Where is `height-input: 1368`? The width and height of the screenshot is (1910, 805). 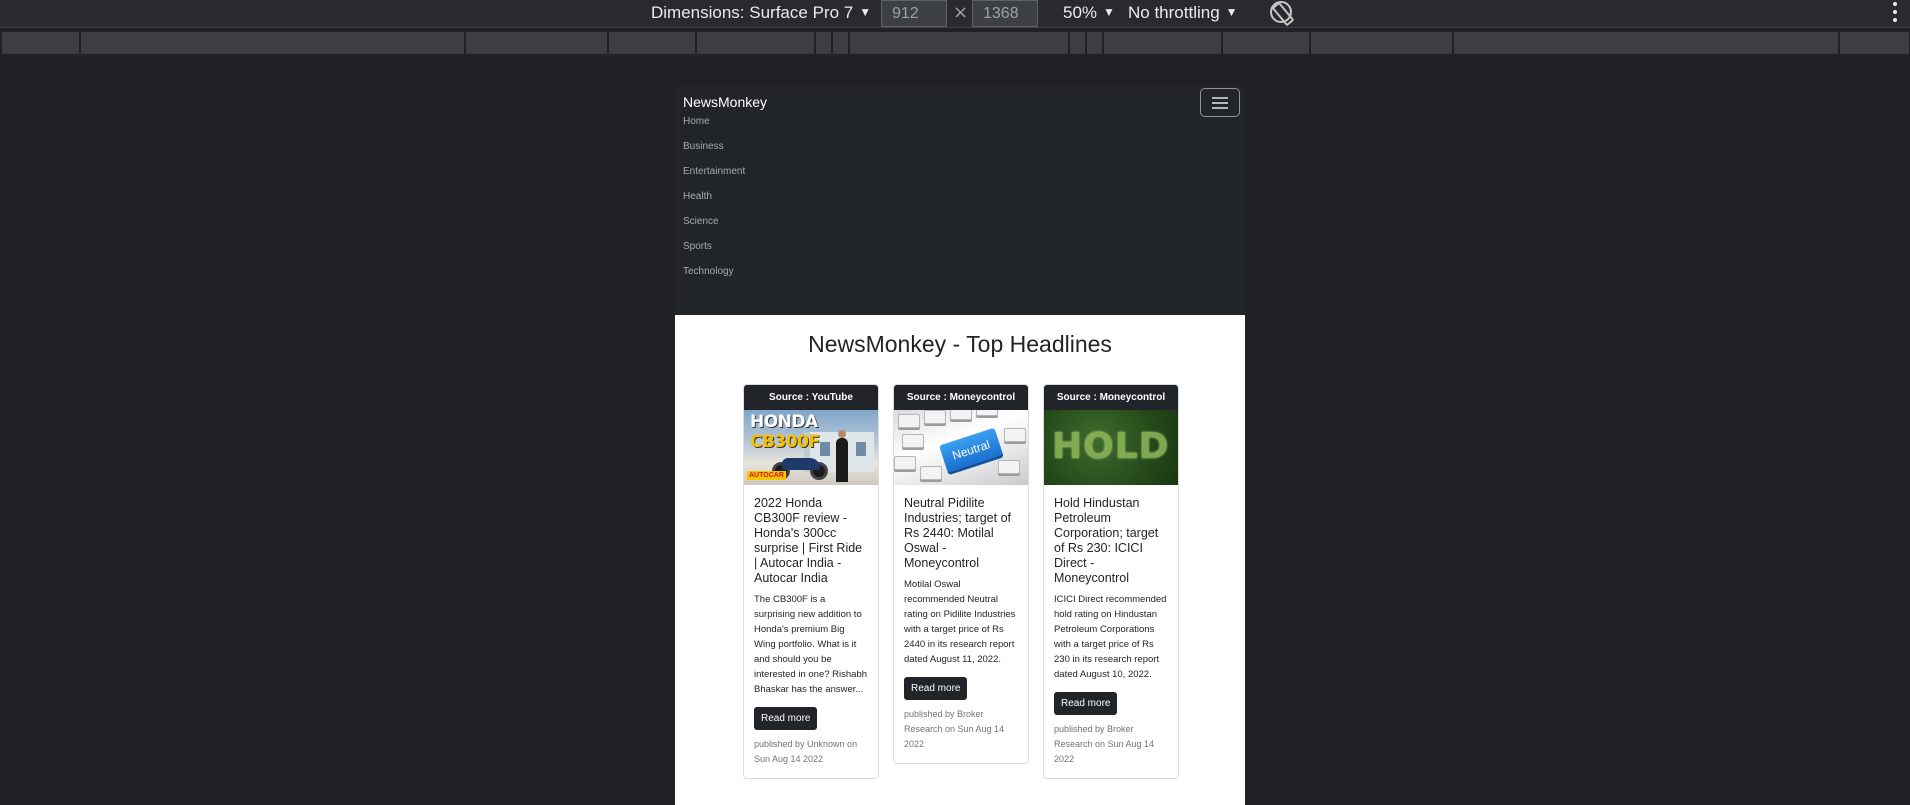 height-input: 1368 is located at coordinates (1005, 13).